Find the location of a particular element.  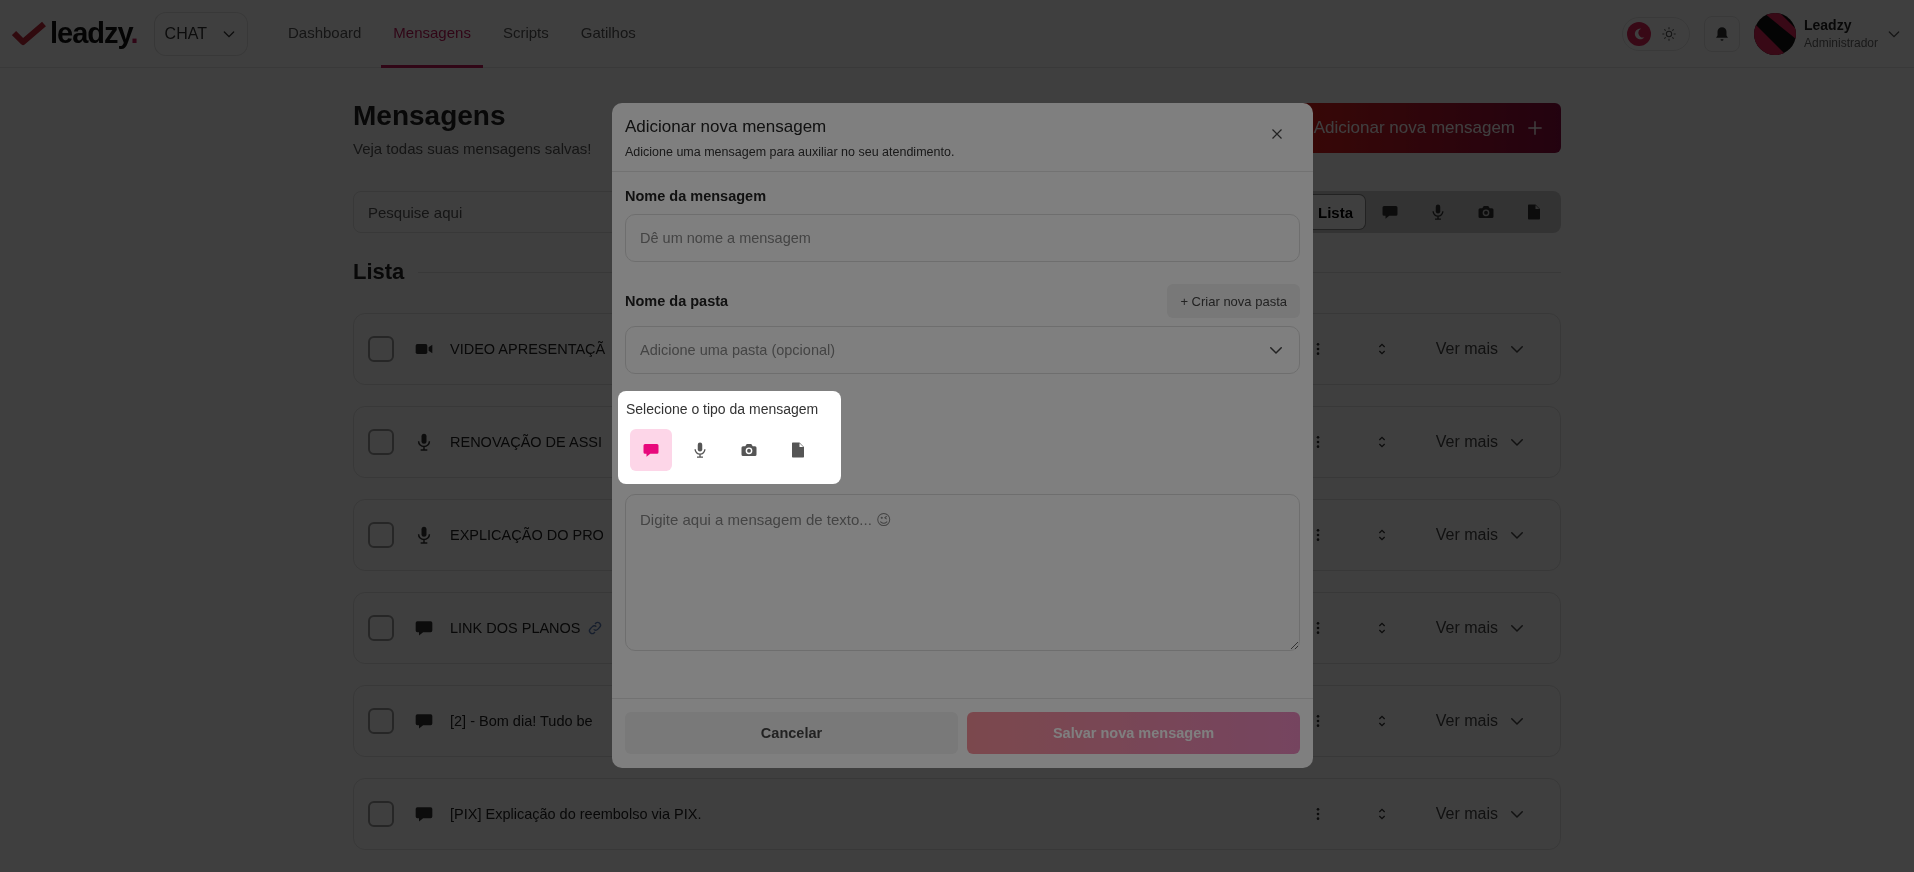

message-text-field: Digite aqui a mensagem de texto... 😉 is located at coordinates (962, 572).